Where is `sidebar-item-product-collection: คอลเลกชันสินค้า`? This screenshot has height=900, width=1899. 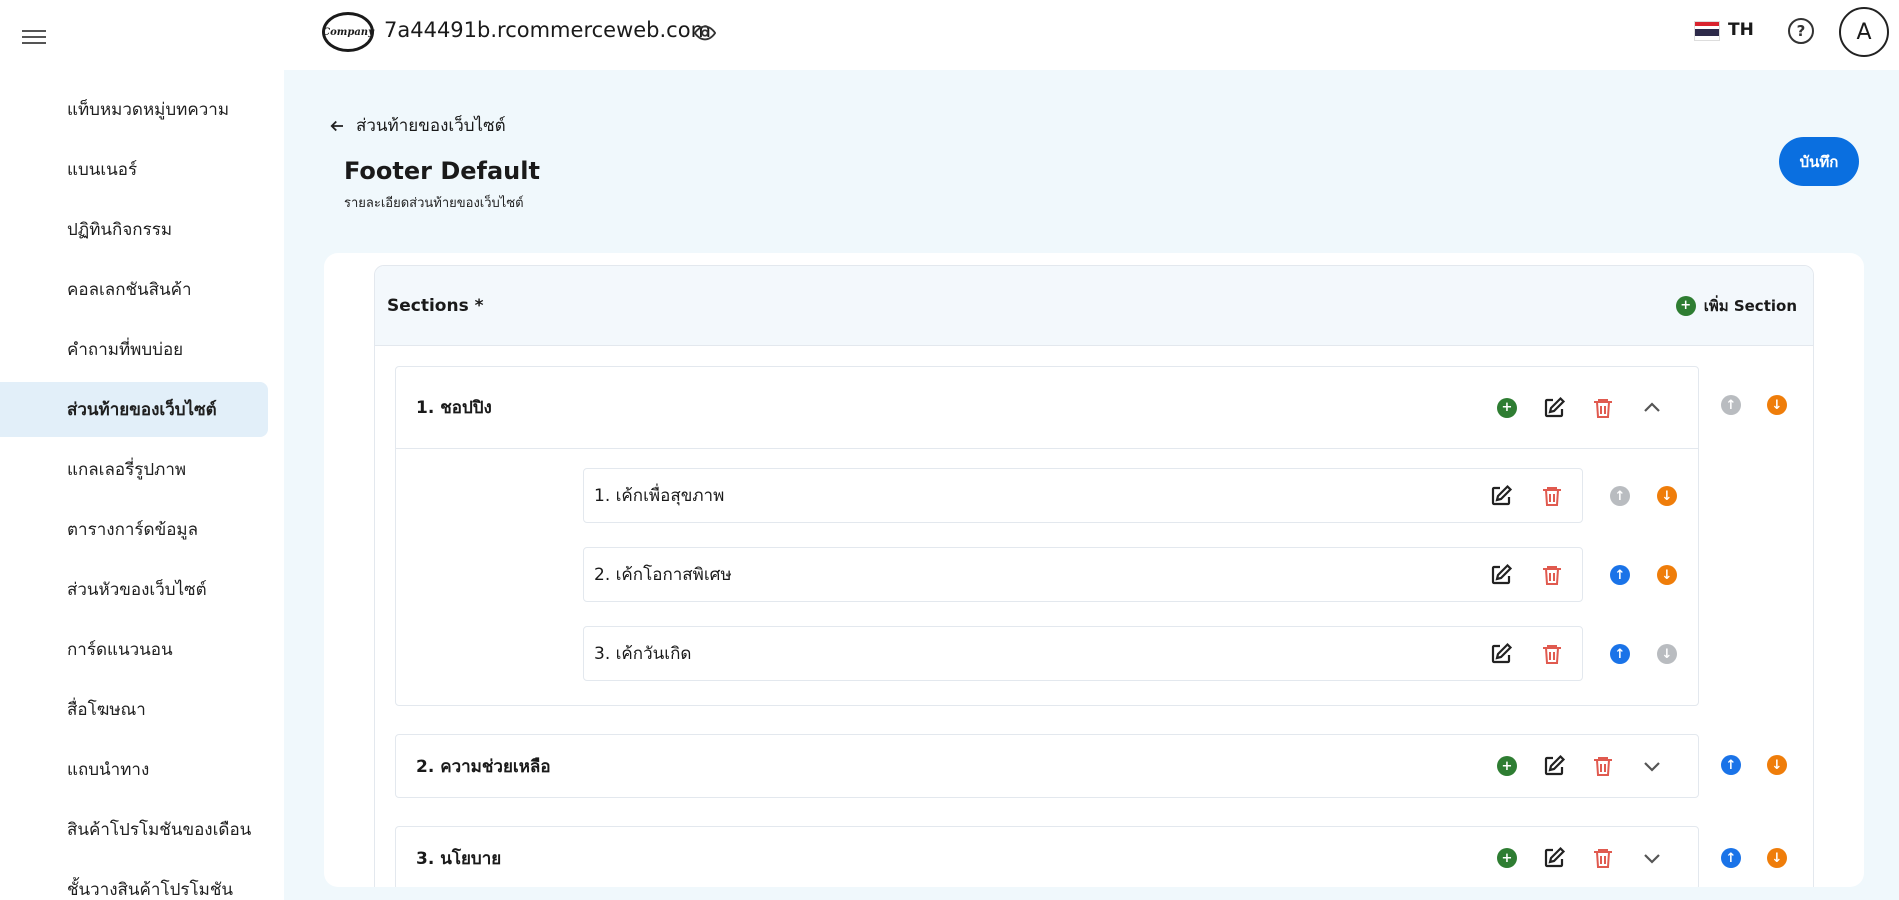 sidebar-item-product-collection: คอลเลกชันสินค้า is located at coordinates (134, 289).